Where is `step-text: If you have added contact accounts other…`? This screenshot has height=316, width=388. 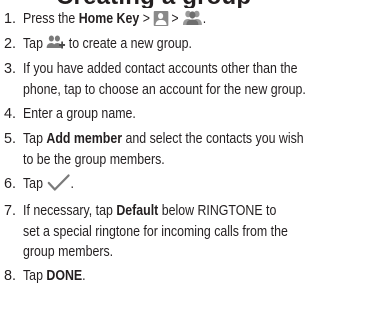 step-text: If you have added contact accounts other… is located at coordinates (160, 69).